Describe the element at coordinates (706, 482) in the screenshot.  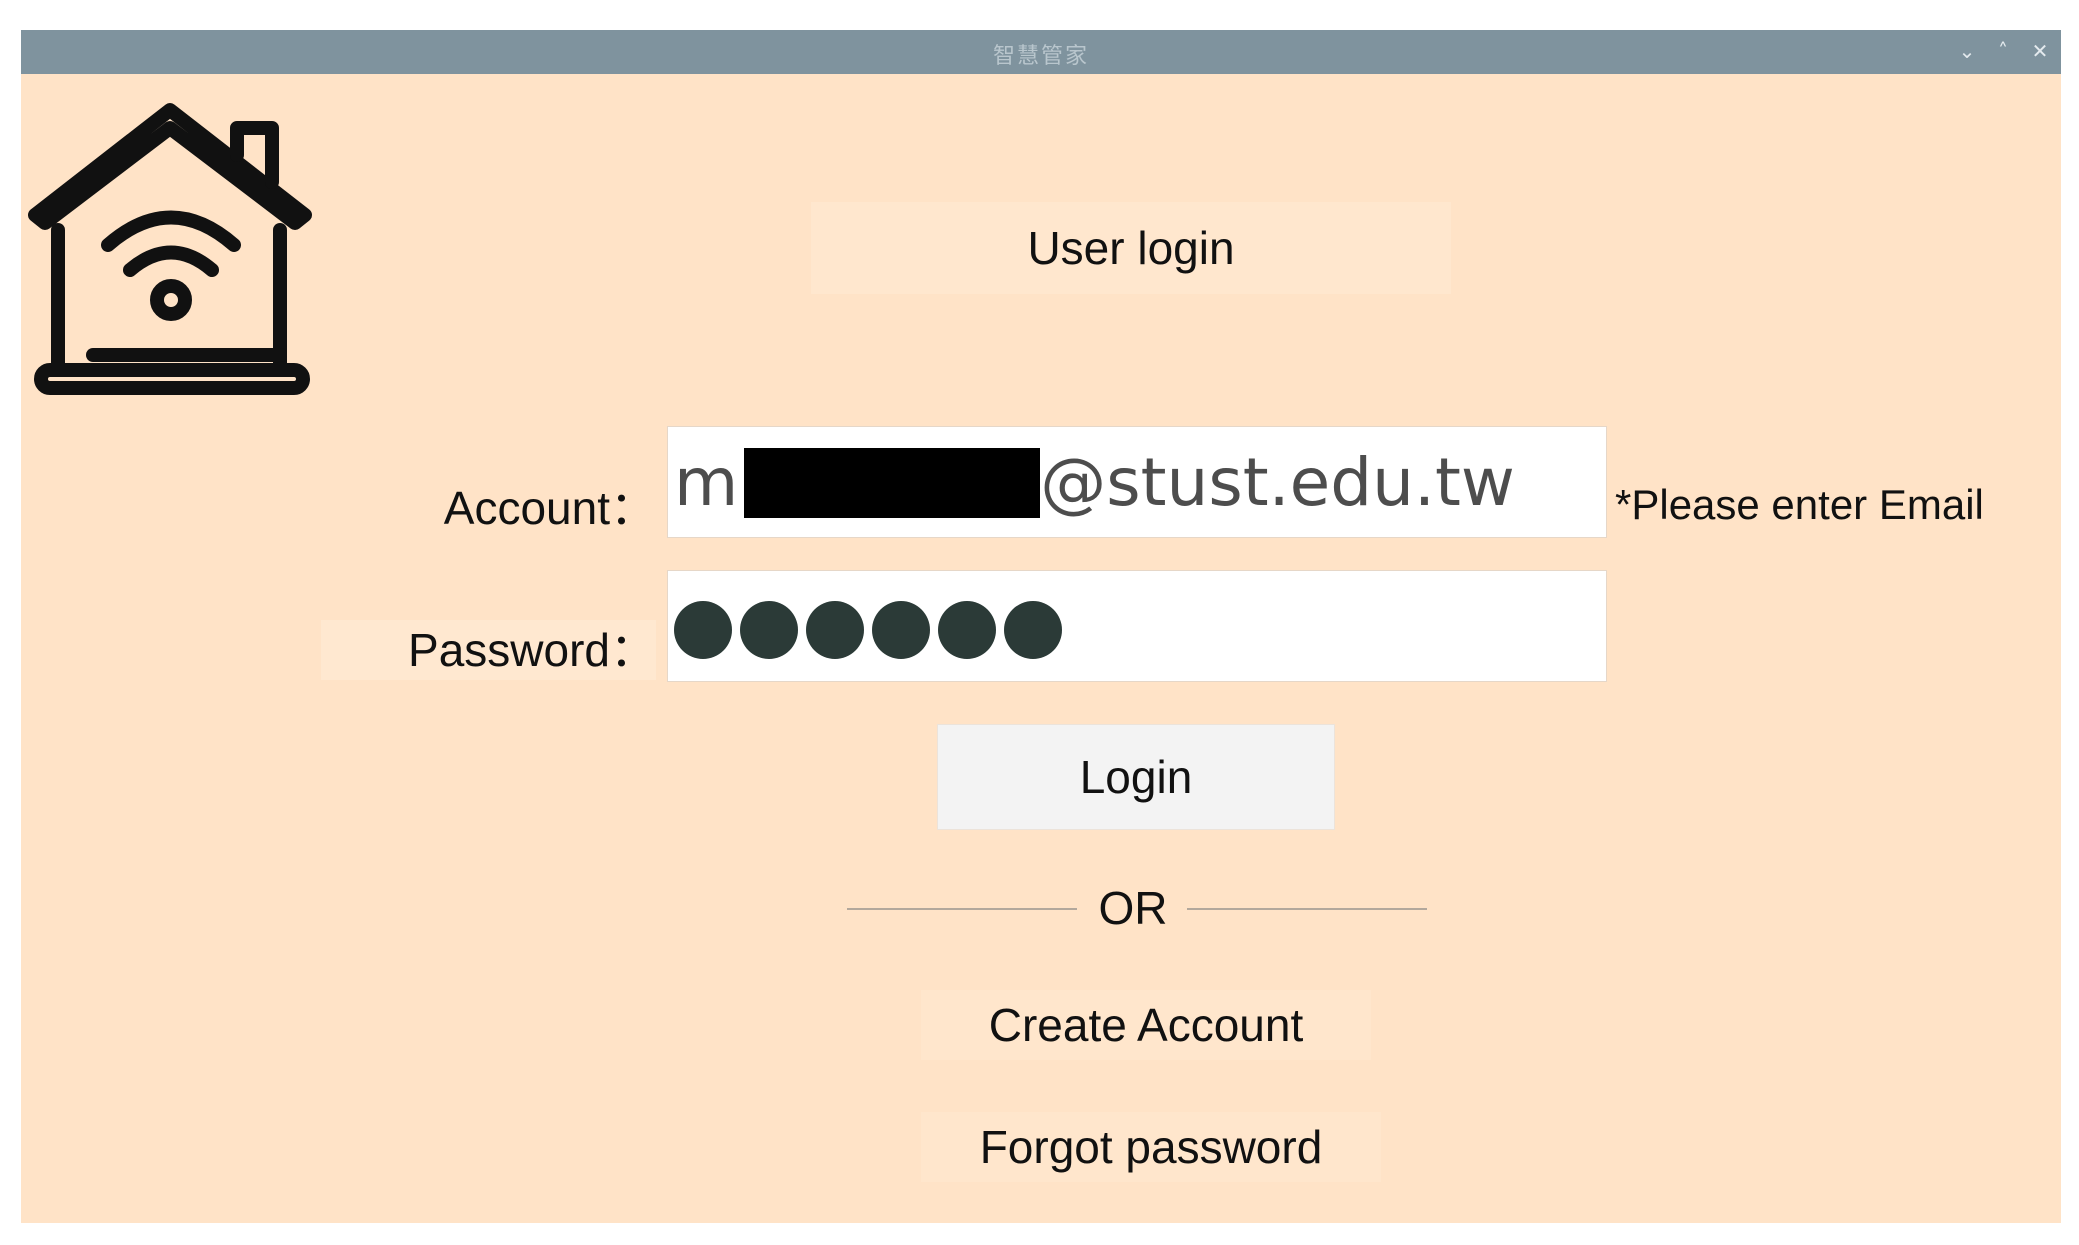
I see `account-value-prefix: m` at that location.